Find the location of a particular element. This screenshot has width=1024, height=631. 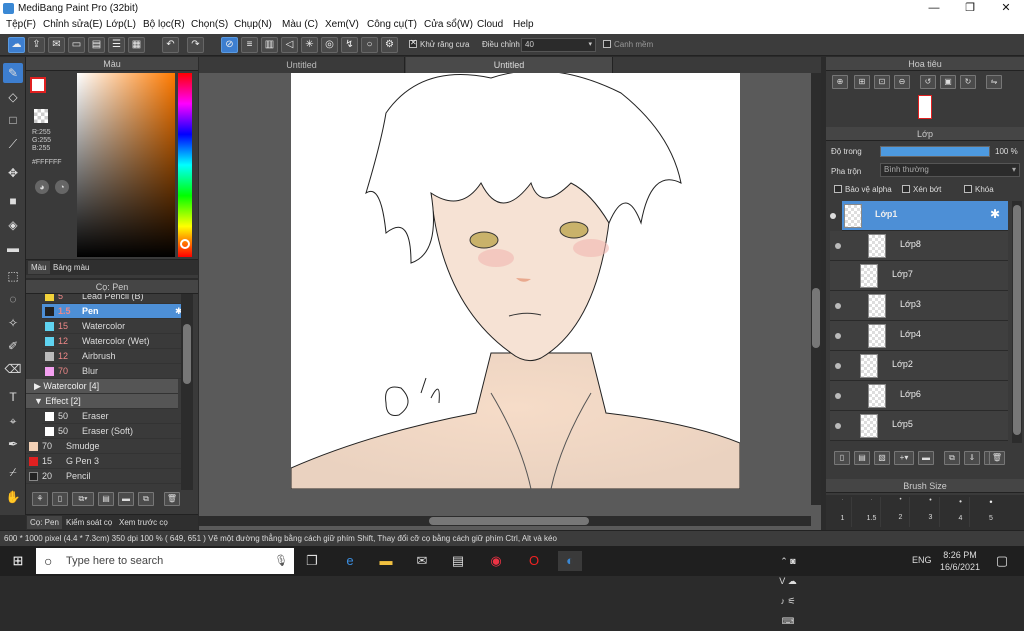

layer-row: Lớp8 is located at coordinates (919, 246).